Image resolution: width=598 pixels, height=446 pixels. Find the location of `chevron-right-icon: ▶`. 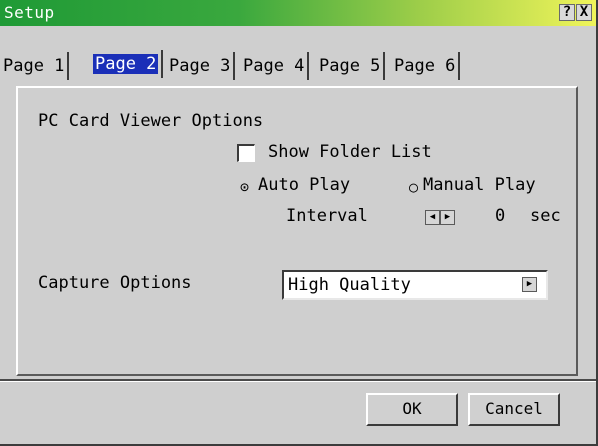

chevron-right-icon: ▶ is located at coordinates (529, 284).